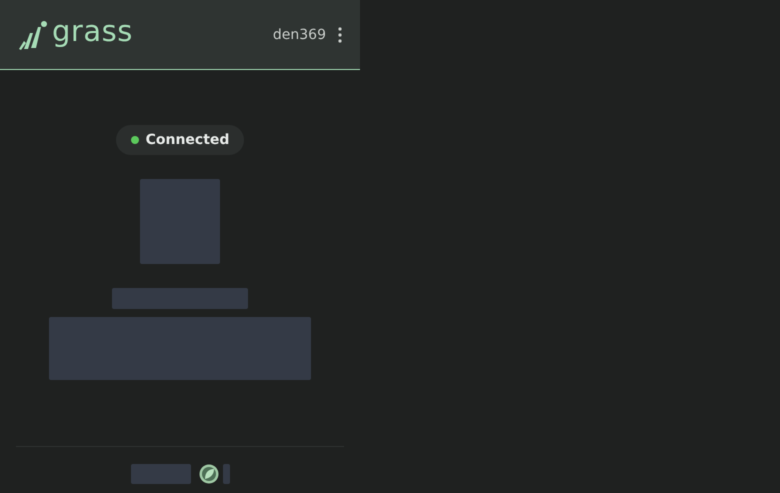  What do you see at coordinates (299, 34) in the screenshot?
I see `username: den369` at bounding box center [299, 34].